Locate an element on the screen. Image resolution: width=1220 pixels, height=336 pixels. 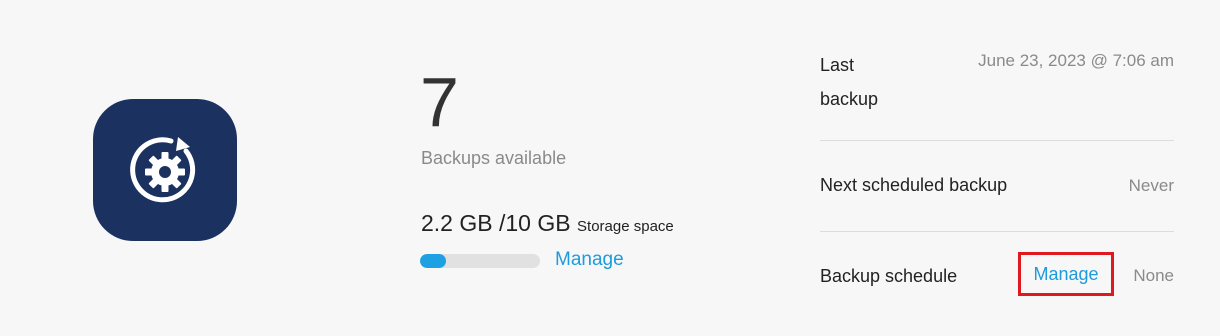
backup-schedule-label: Backup schedule is located at coordinates (889, 276).